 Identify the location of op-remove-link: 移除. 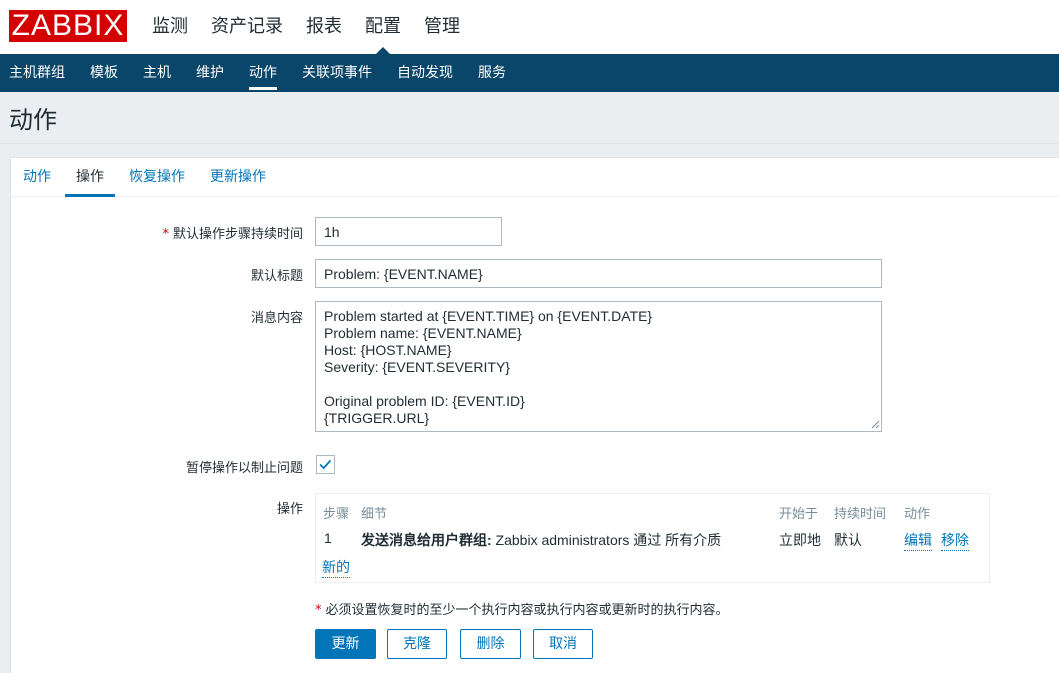
(955, 540).